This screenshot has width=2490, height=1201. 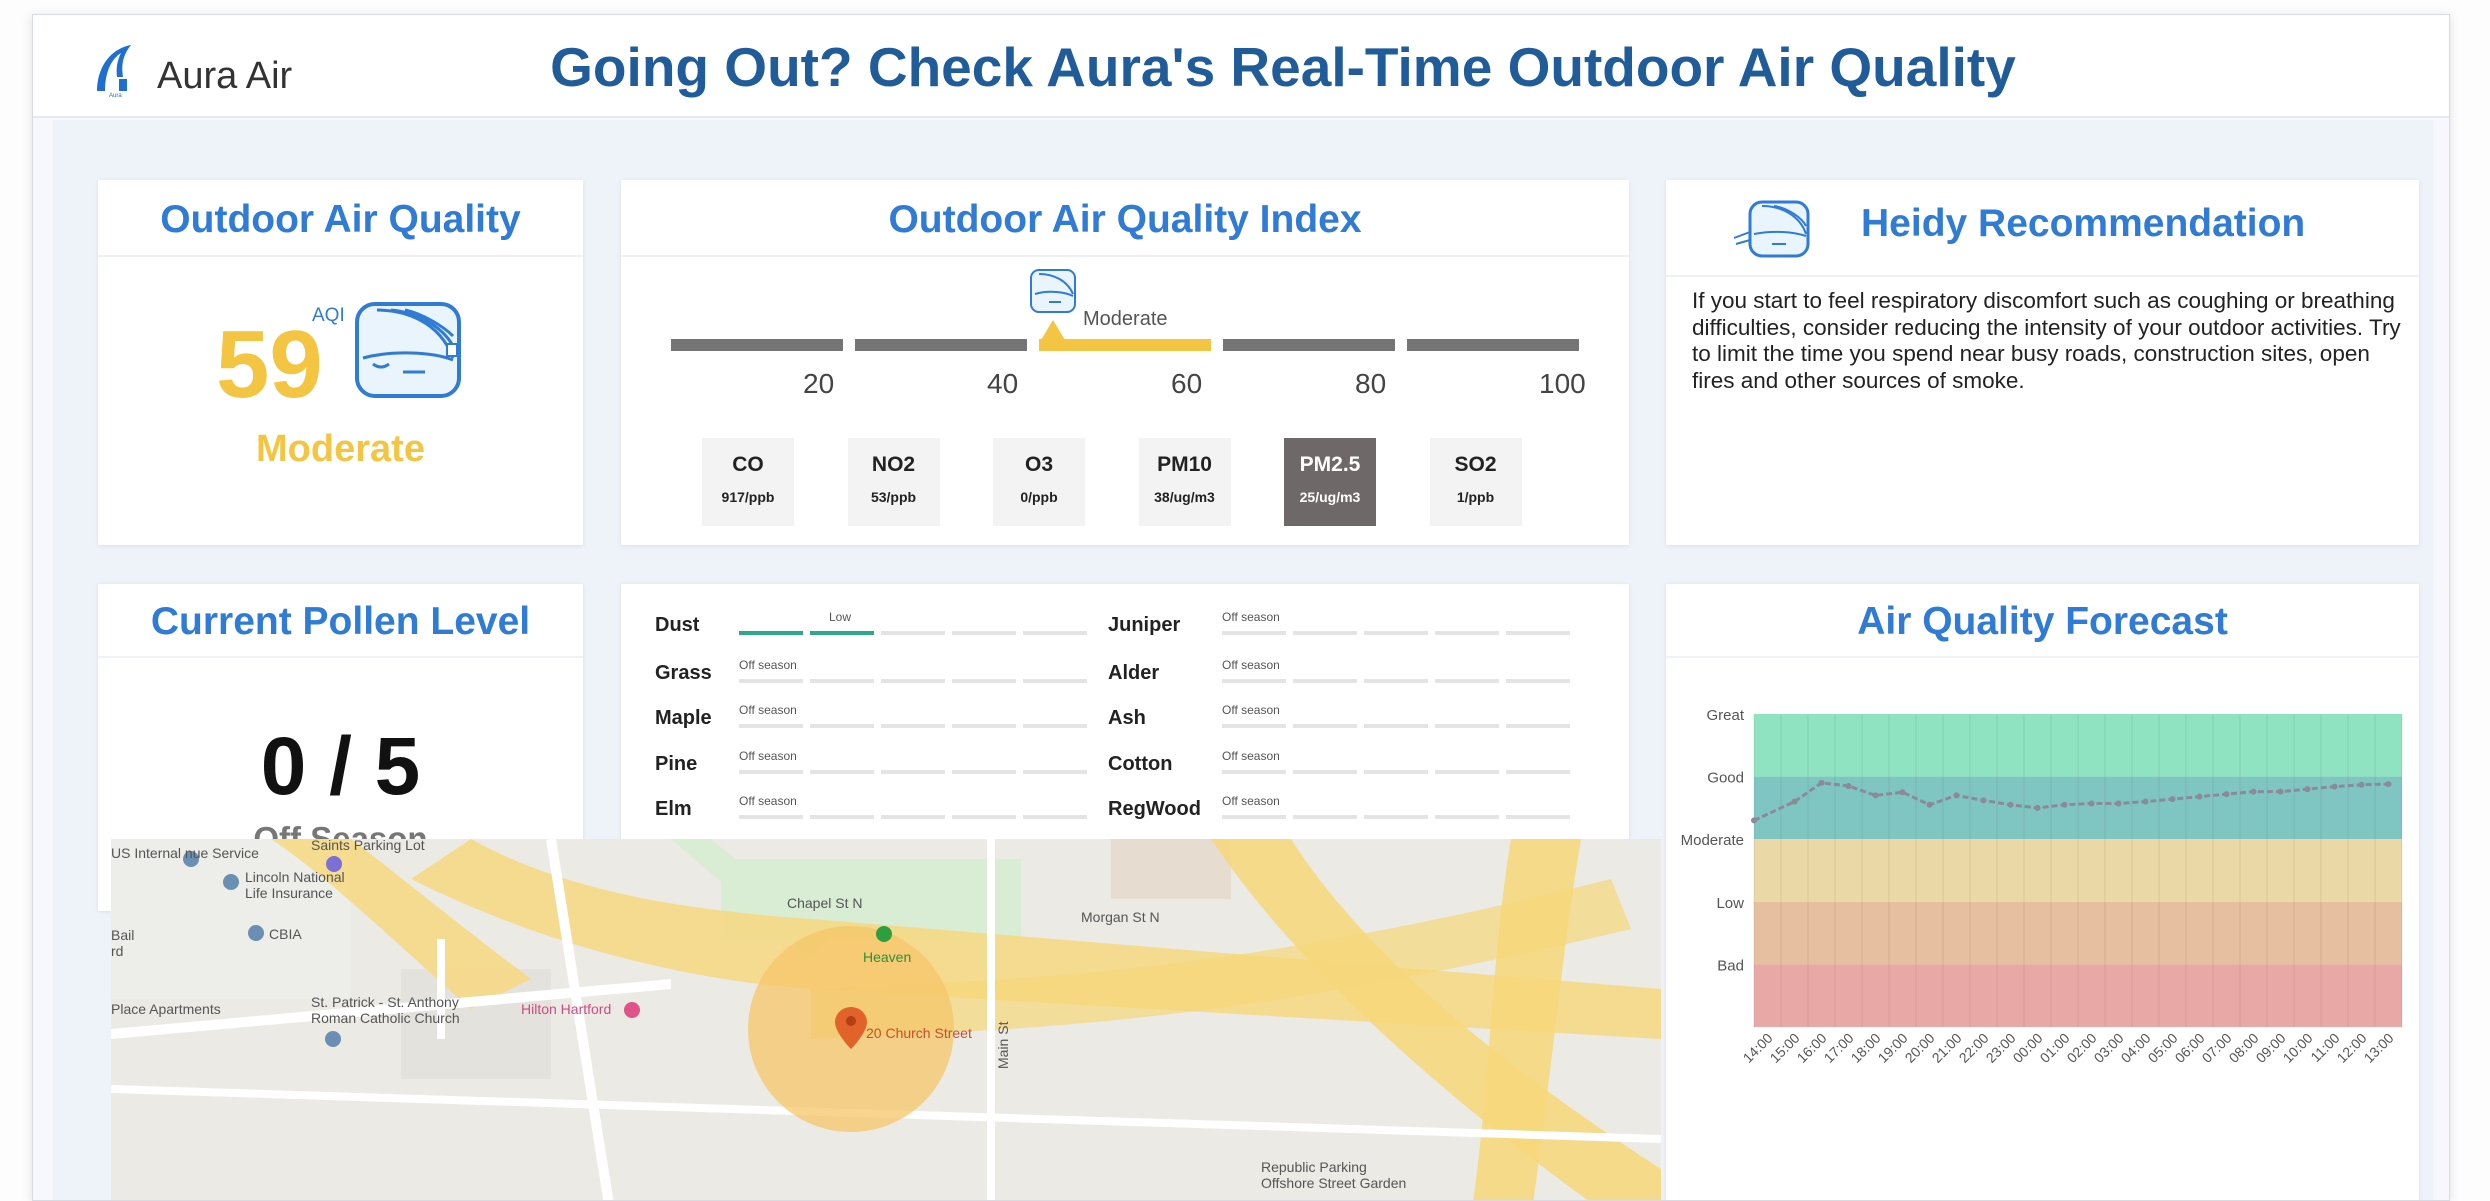 What do you see at coordinates (1140, 764) in the screenshot?
I see `pollen-name: Cotton` at bounding box center [1140, 764].